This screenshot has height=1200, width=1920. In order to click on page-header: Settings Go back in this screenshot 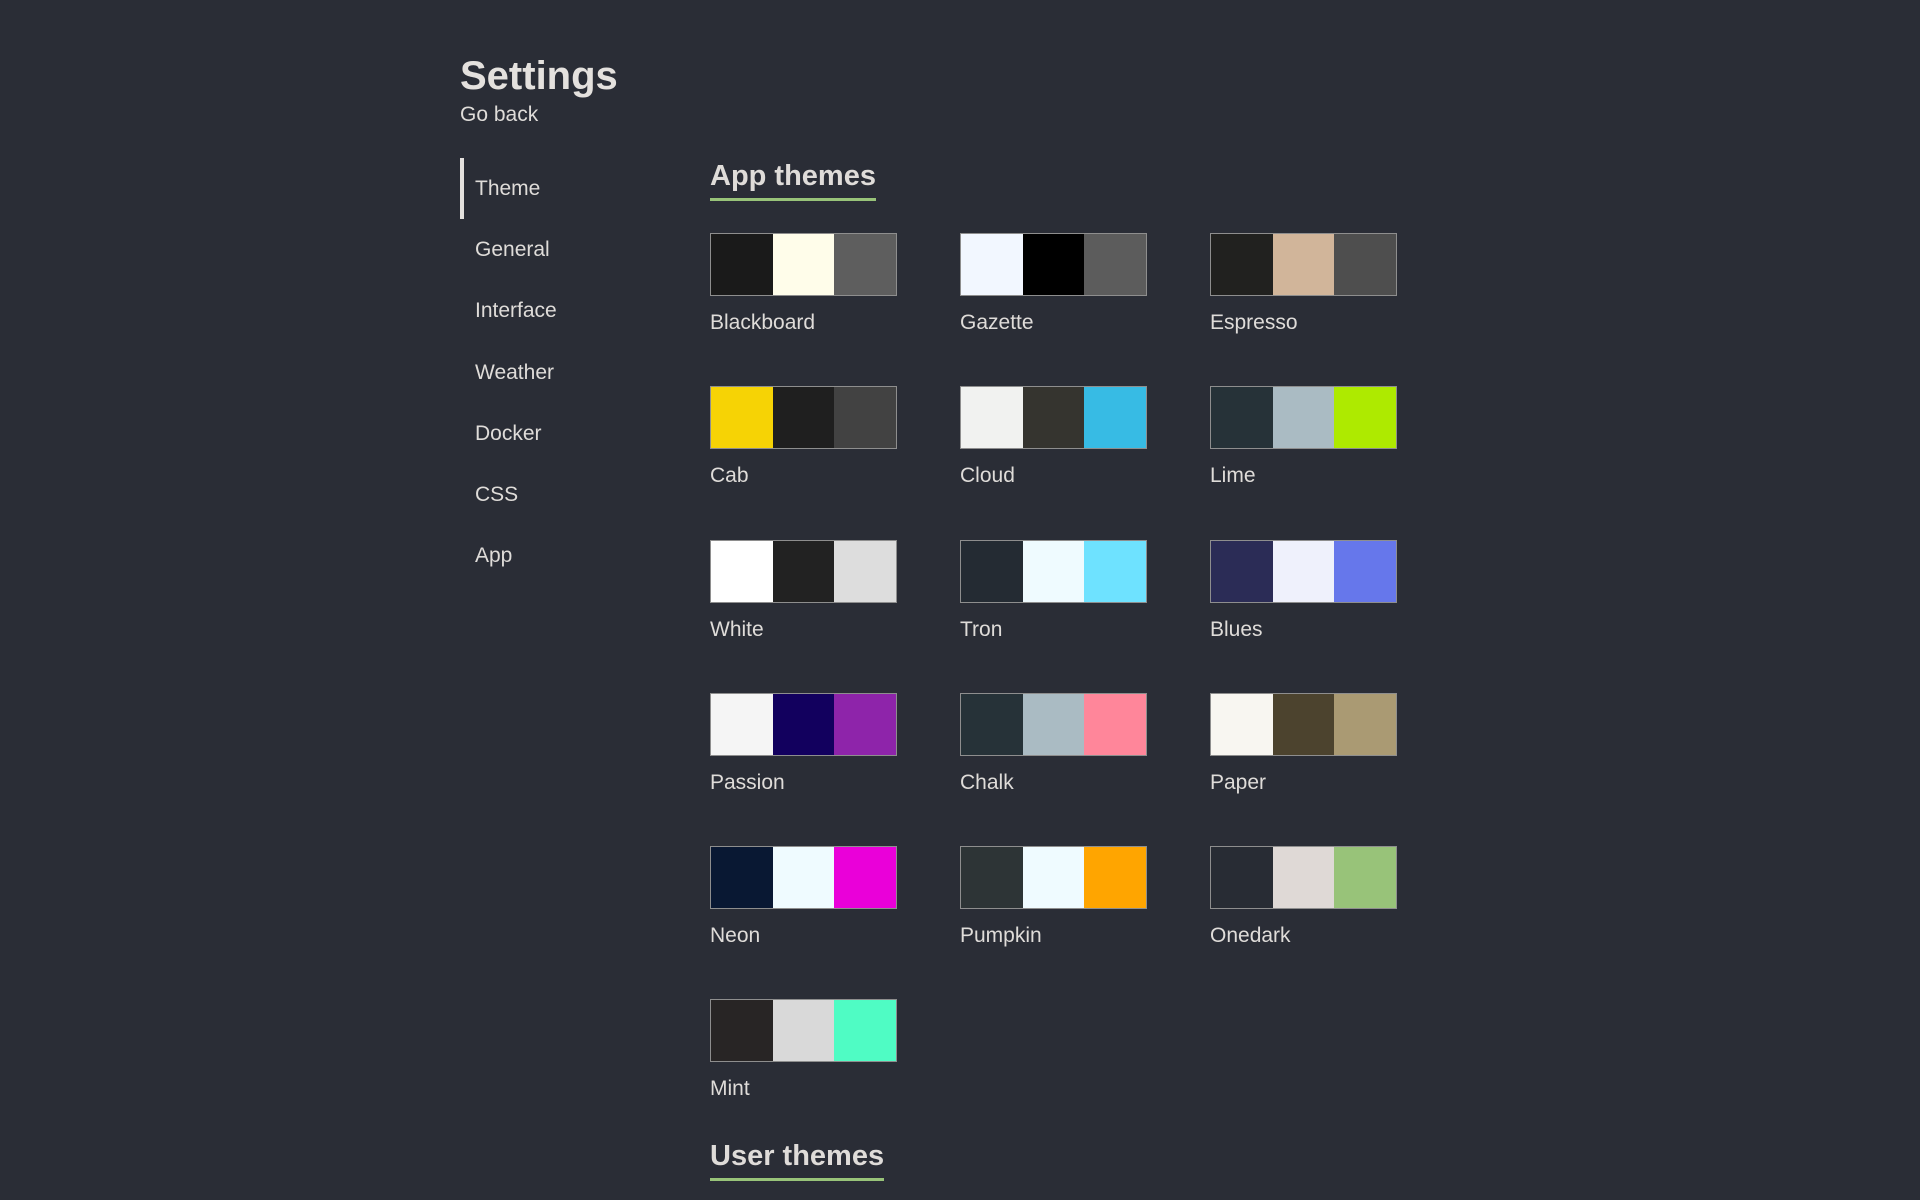, I will do `click(539, 89)`.